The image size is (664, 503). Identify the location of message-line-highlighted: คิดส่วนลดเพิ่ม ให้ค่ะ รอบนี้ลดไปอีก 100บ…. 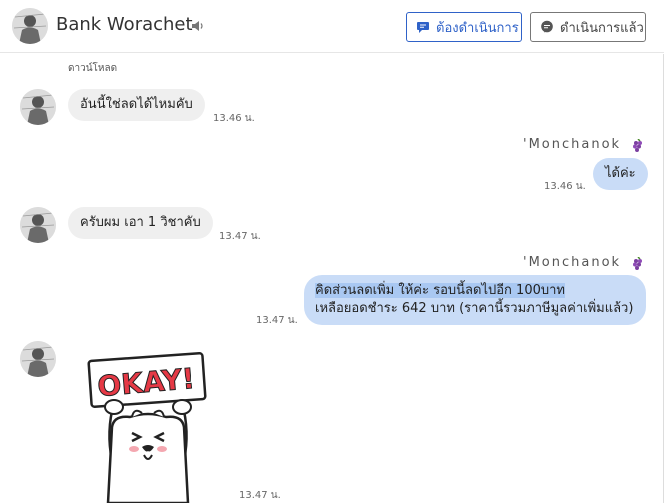
(440, 290).